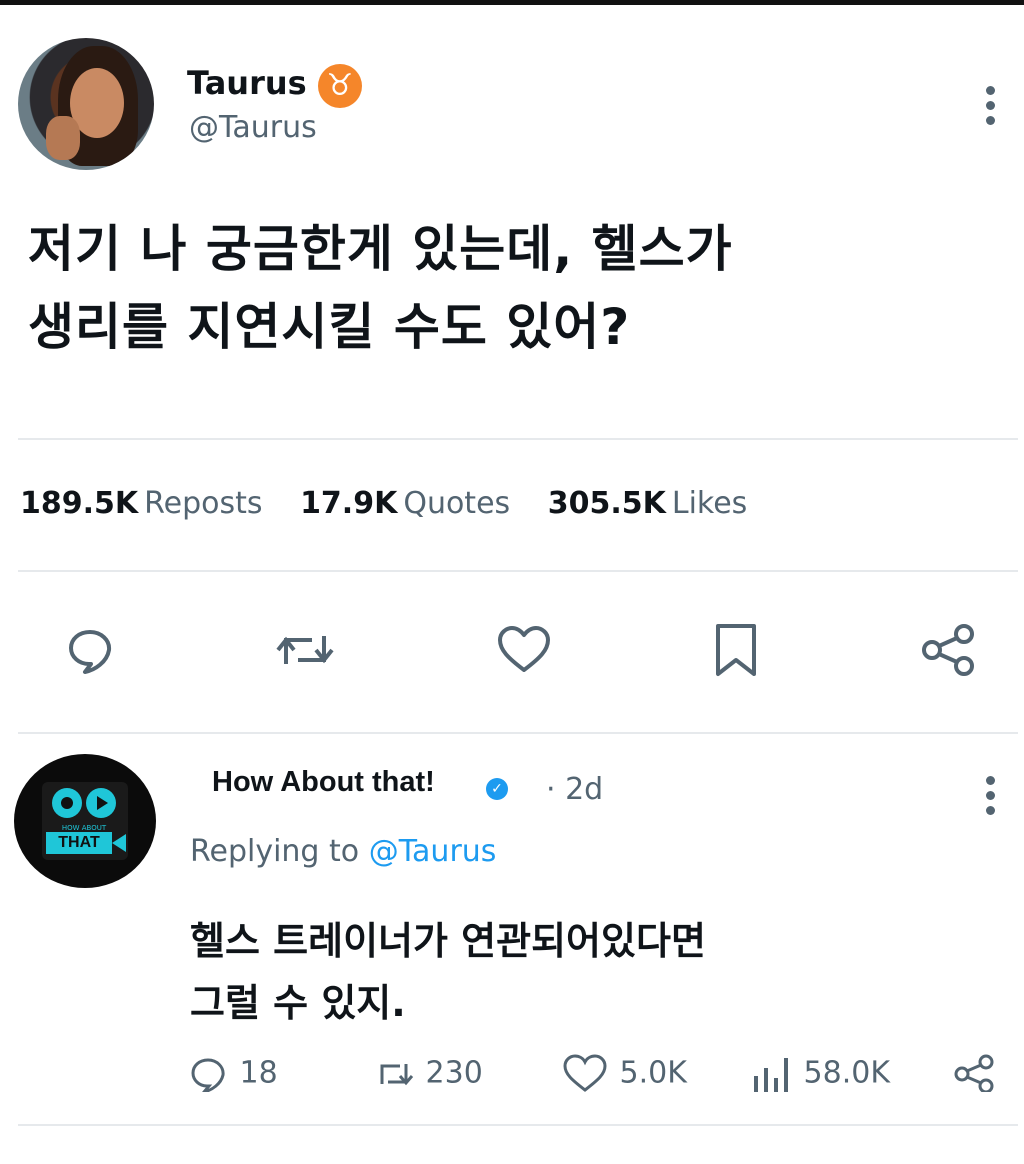 Image resolution: width=1024 pixels, height=1164 pixels. What do you see at coordinates (771, 1075) in the screenshot?
I see `views-icon` at bounding box center [771, 1075].